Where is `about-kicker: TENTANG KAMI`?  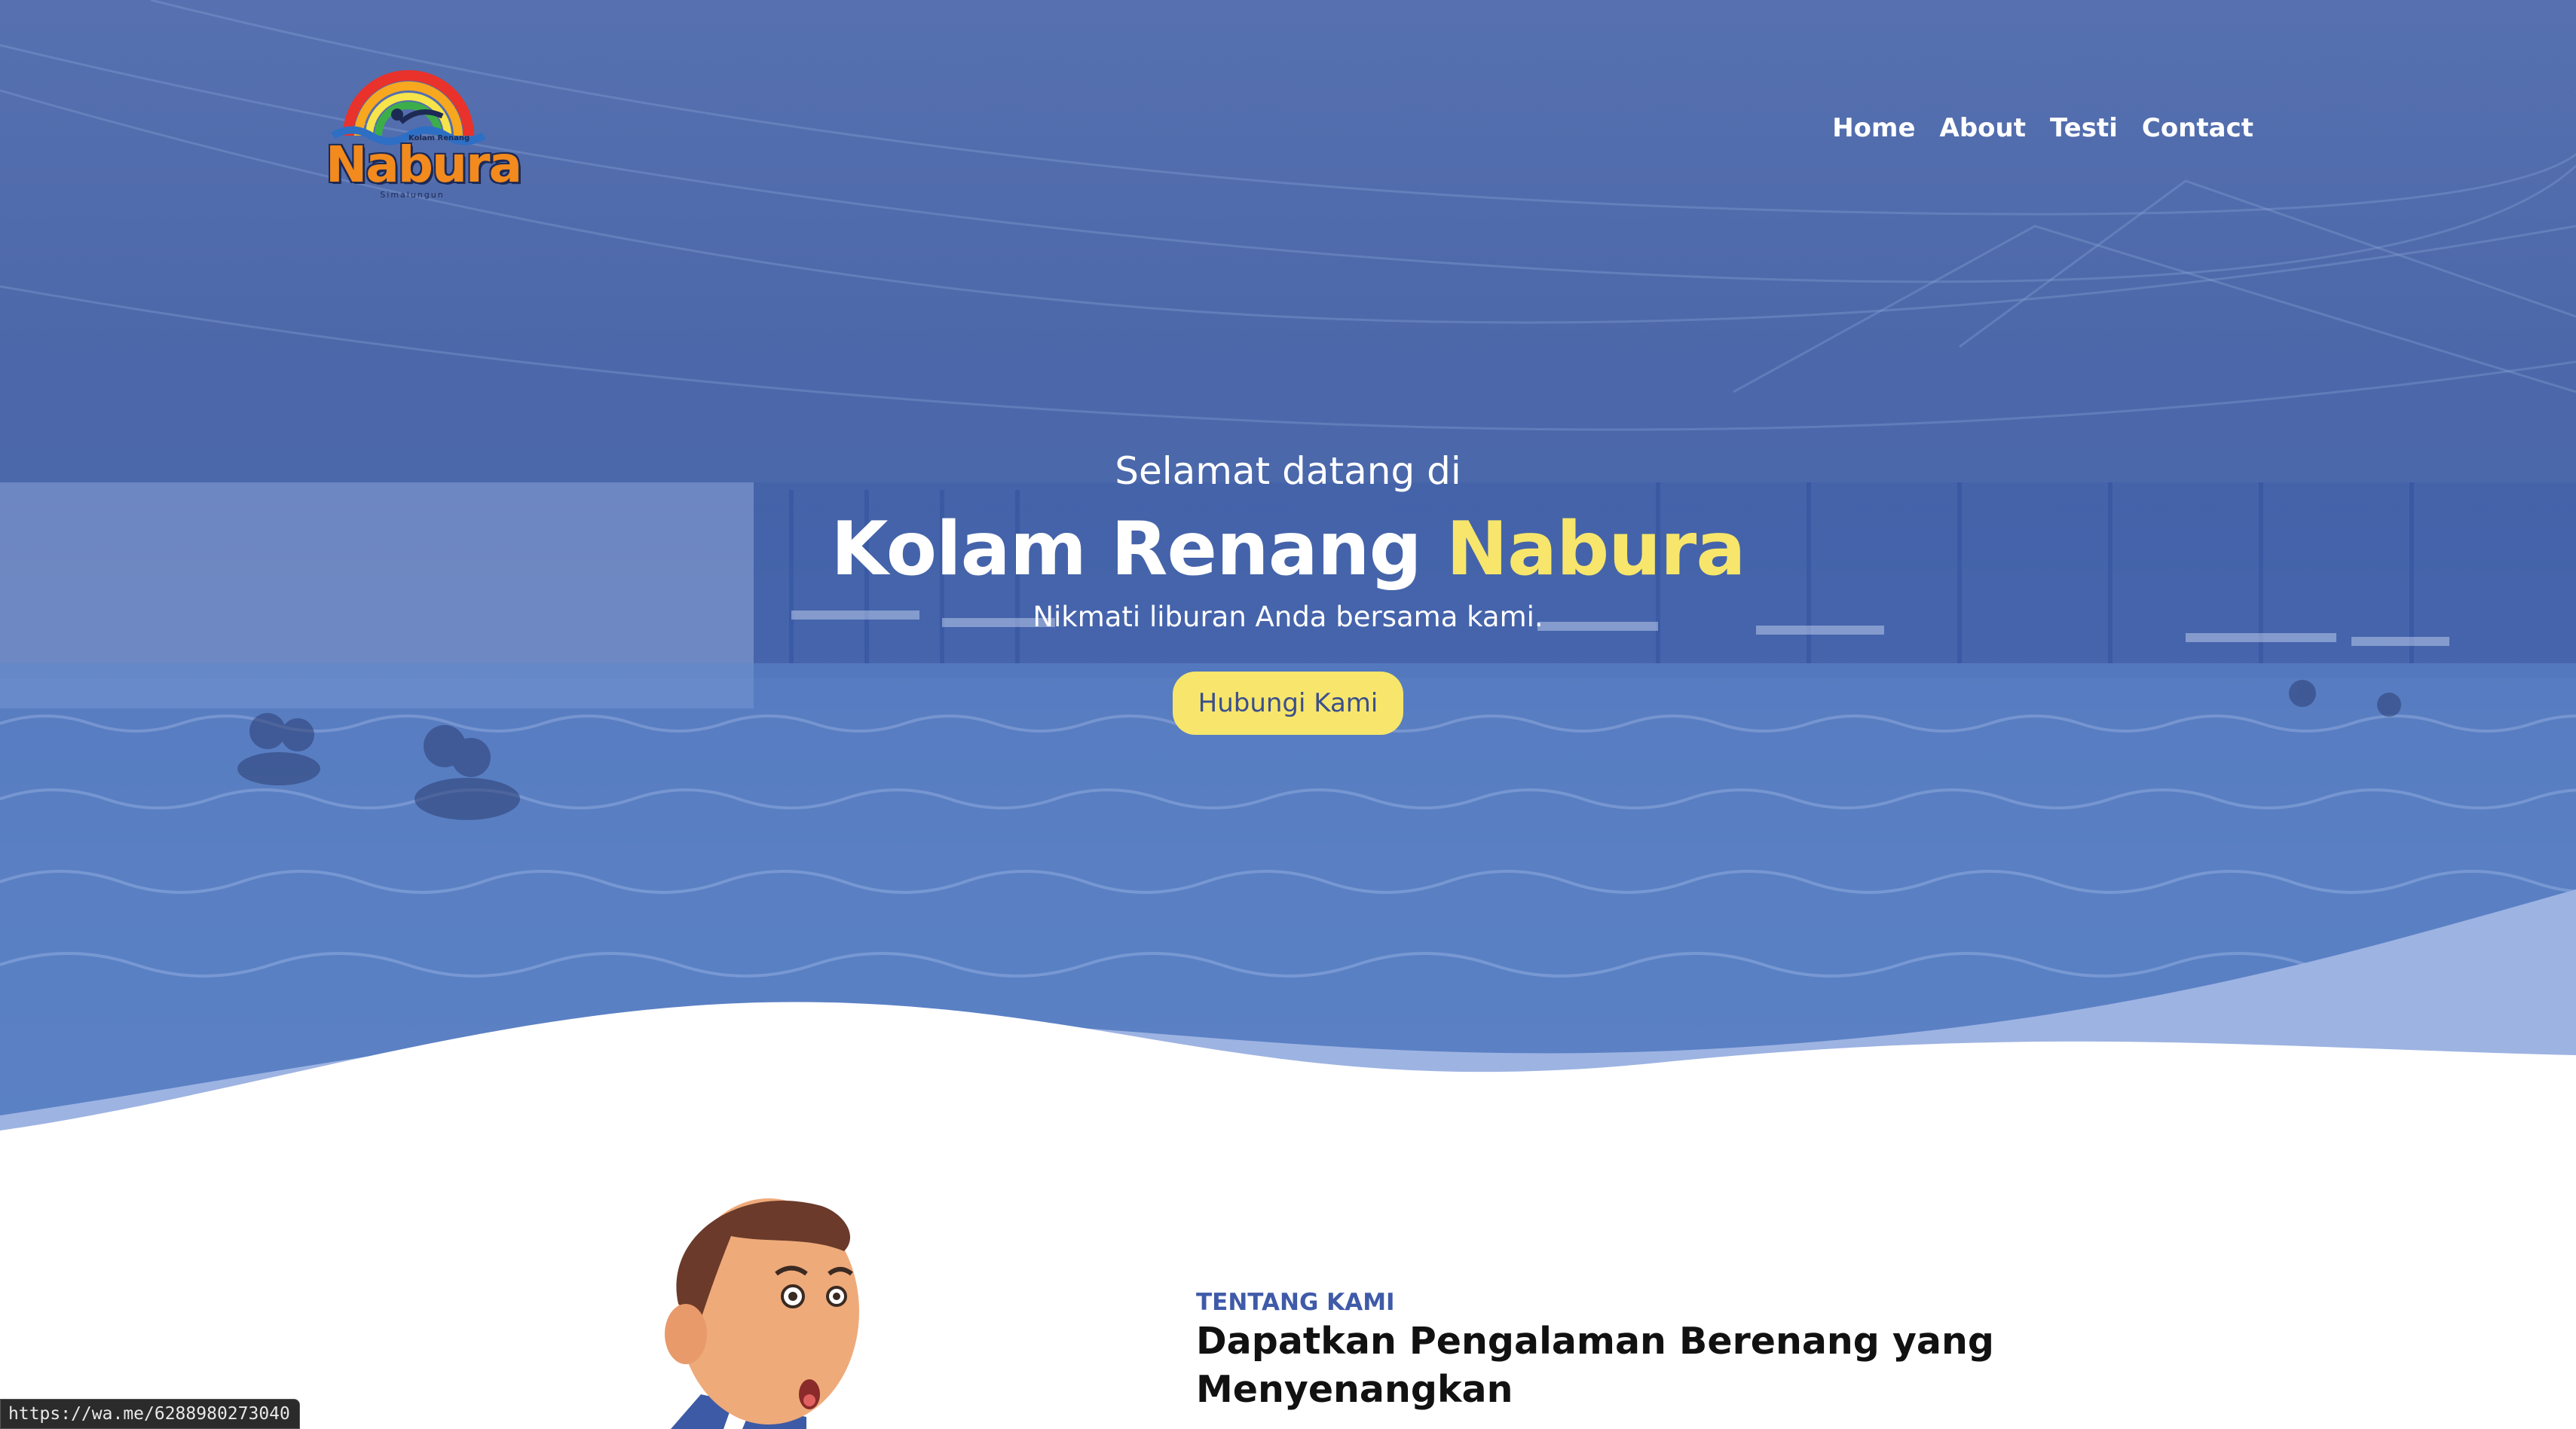 about-kicker: TENTANG KAMI is located at coordinates (1295, 1302).